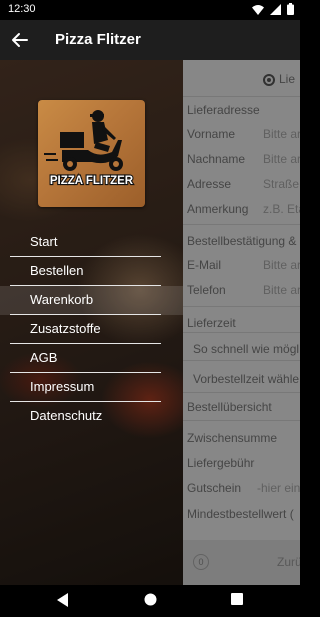  What do you see at coordinates (91, 271) in the screenshot?
I see `menu-item-bestellen: Bestellen` at bounding box center [91, 271].